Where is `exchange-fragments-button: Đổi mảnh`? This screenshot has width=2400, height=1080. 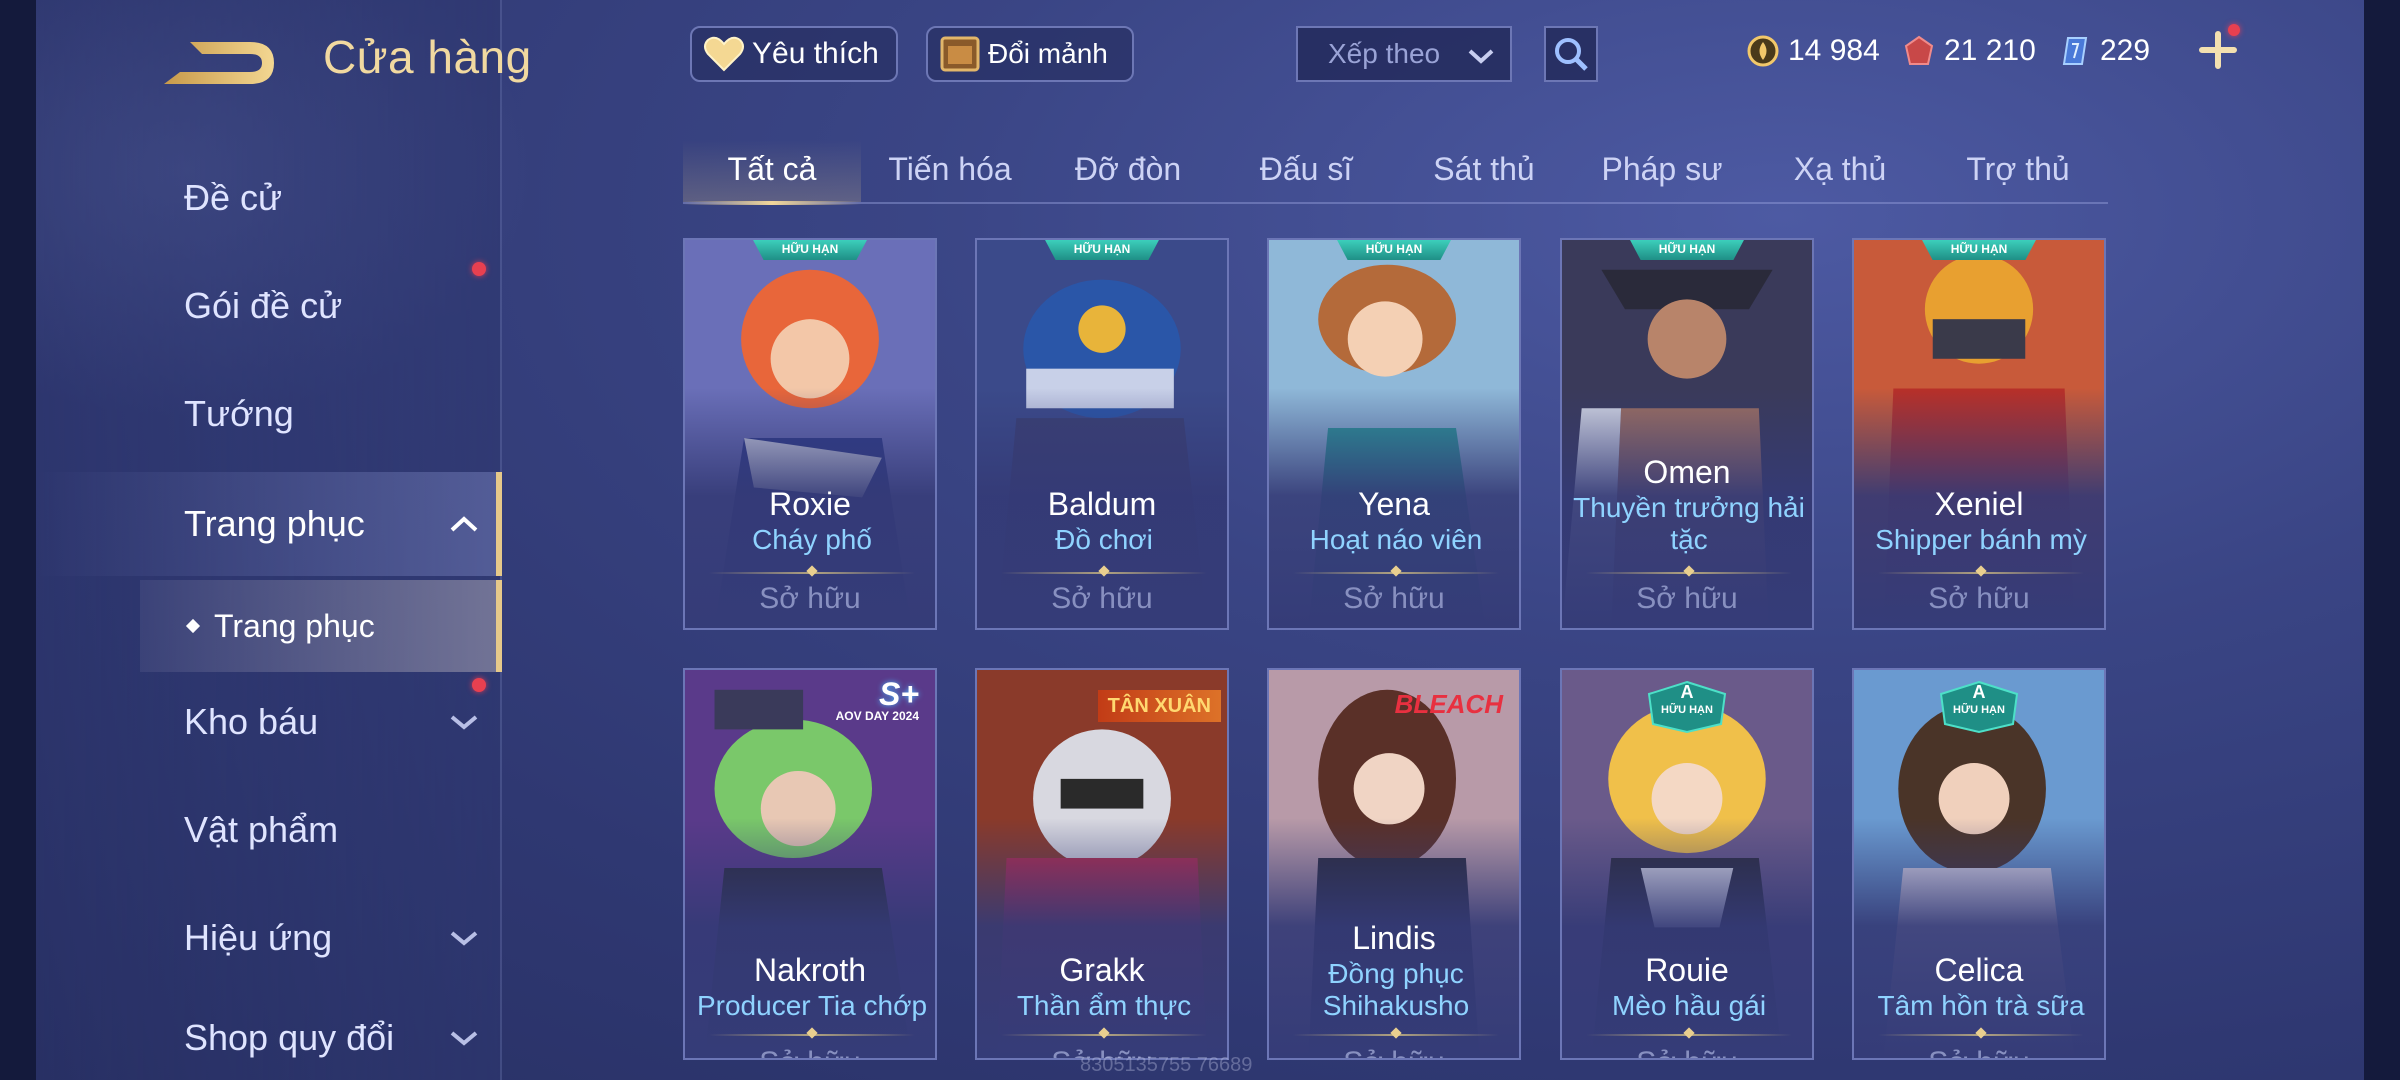 exchange-fragments-button: Đổi mảnh is located at coordinates (1030, 54).